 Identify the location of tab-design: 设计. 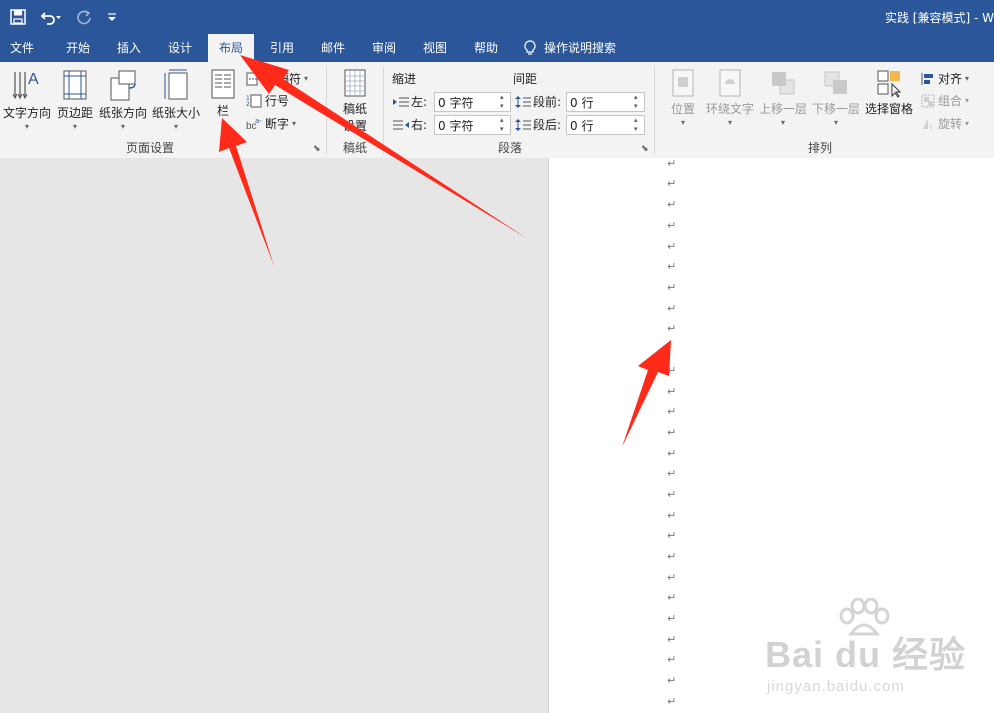
(180, 48).